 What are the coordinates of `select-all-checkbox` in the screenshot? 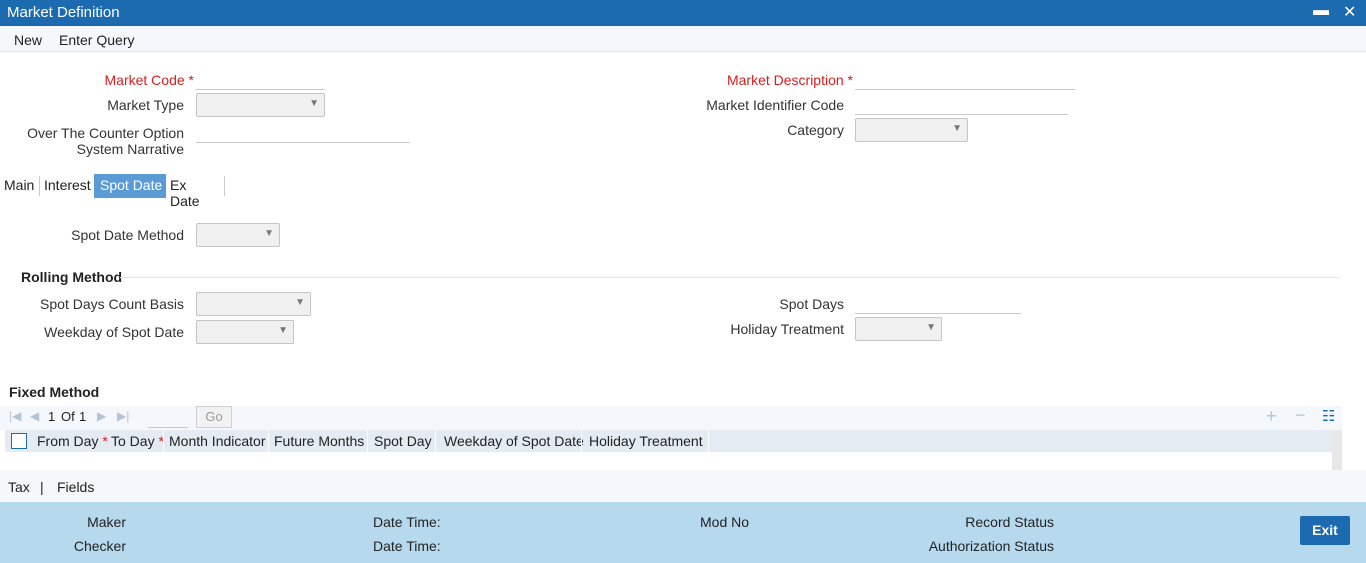 It's located at (19, 441).